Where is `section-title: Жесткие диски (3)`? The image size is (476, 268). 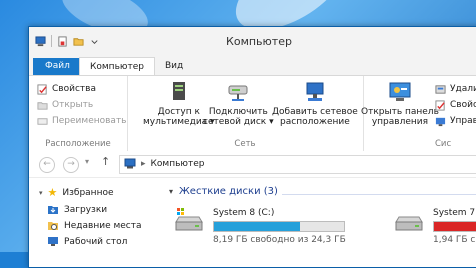
section-title: Жесткие диски (3) is located at coordinates (228, 191).